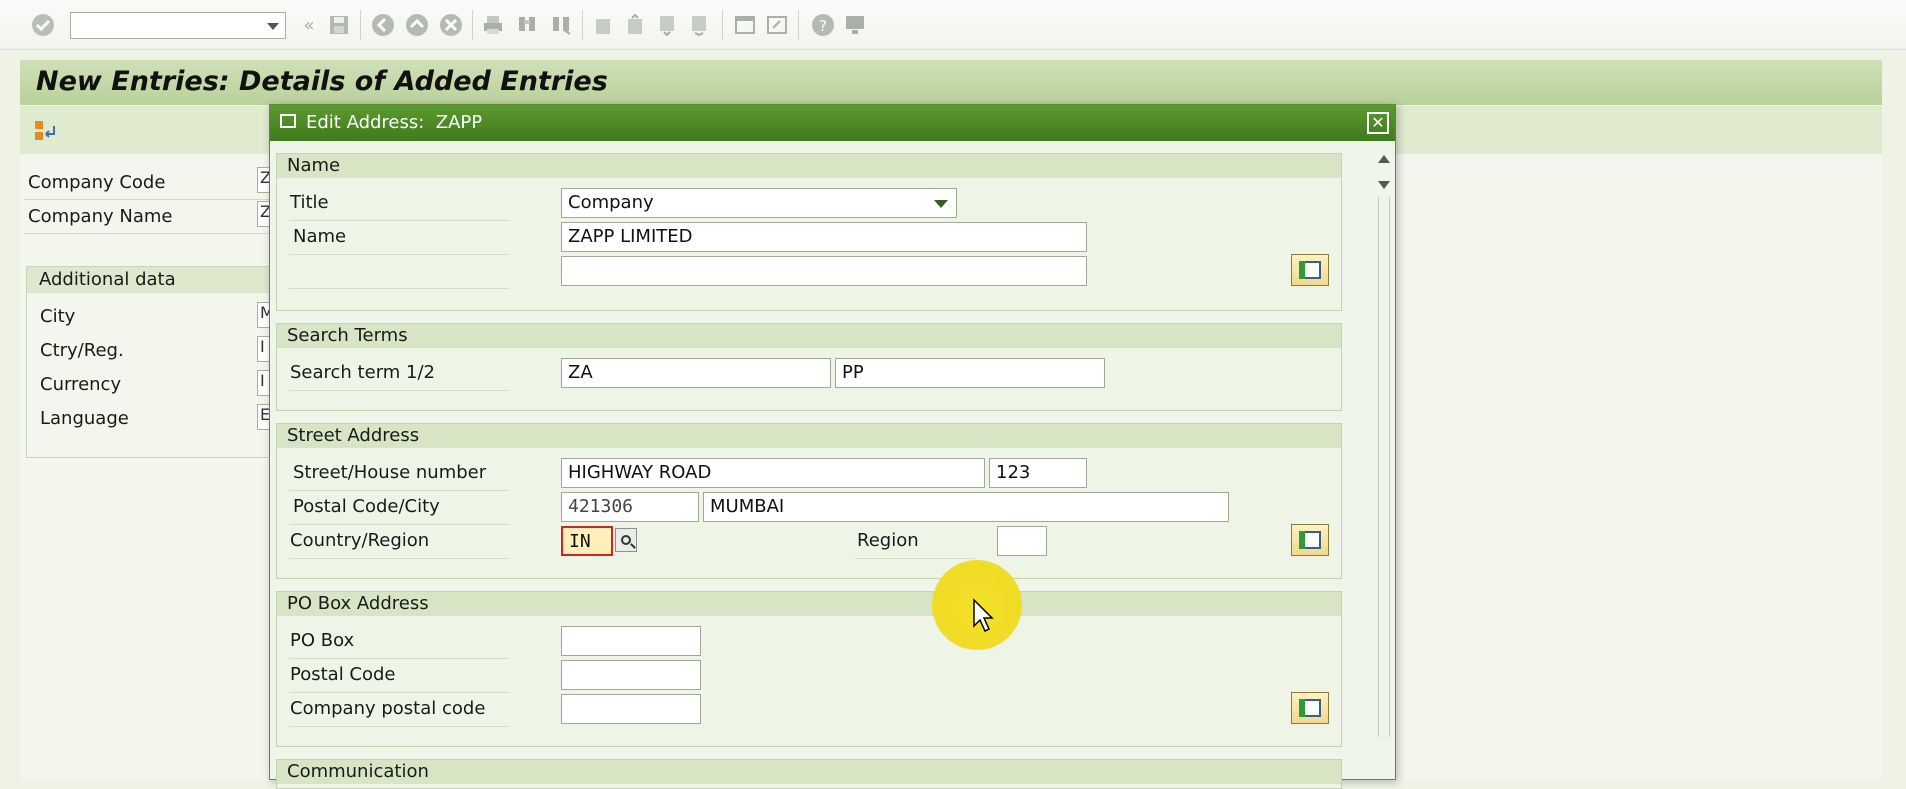 The width and height of the screenshot is (1906, 789). What do you see at coordinates (966, 507) in the screenshot?
I see `city-field: MUMBAI` at bounding box center [966, 507].